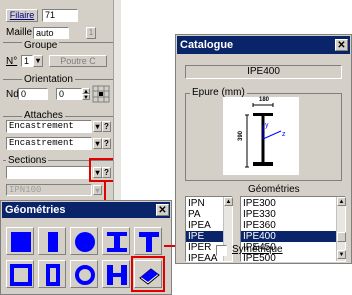 Image resolution: width=352 pixels, height=295 pixels. What do you see at coordinates (207, 45) in the screenshot?
I see `catalogue-title: Catalogue` at bounding box center [207, 45].